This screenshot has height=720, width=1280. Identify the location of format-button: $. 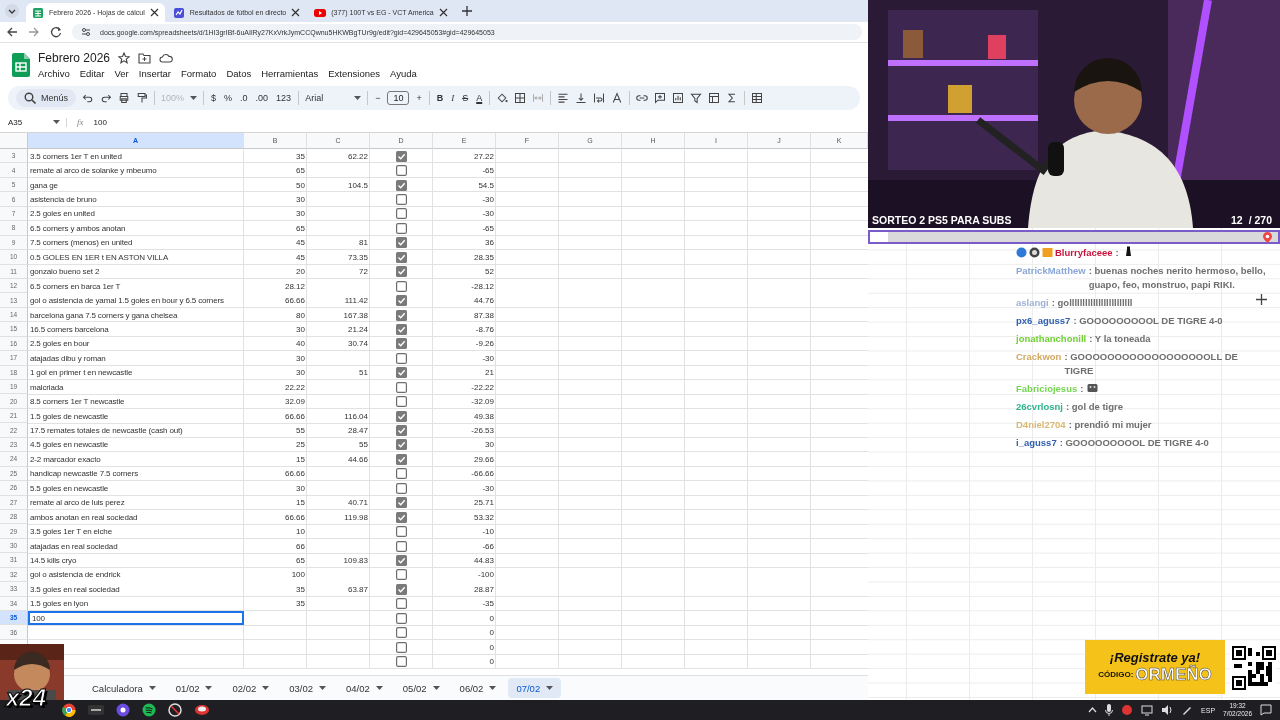
(214, 98).